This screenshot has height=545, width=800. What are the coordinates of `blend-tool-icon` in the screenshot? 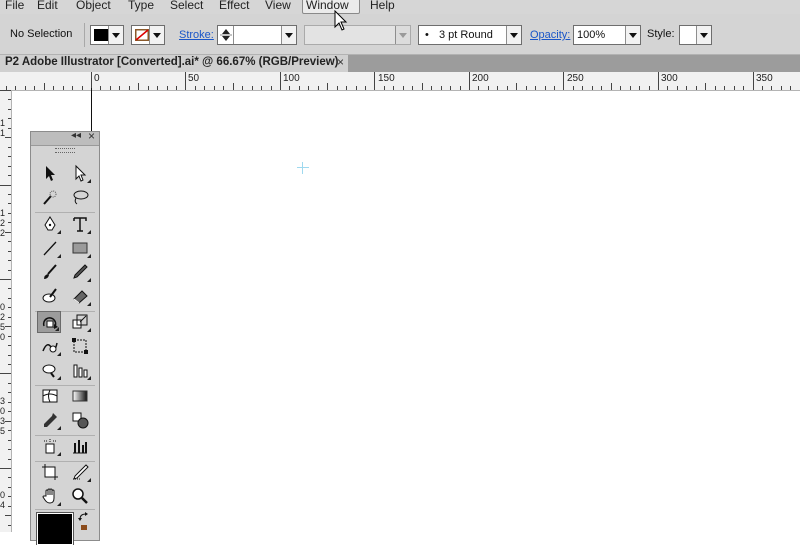 It's located at (80, 420).